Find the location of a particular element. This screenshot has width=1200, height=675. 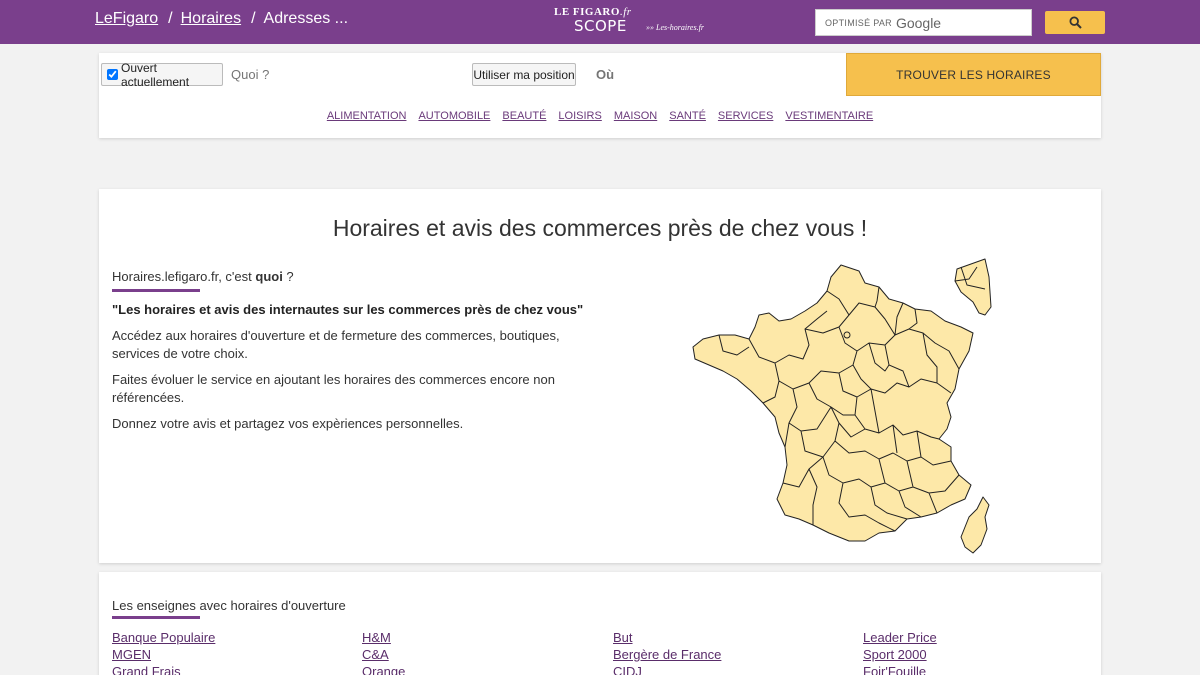

what-input is located at coordinates (341, 74).